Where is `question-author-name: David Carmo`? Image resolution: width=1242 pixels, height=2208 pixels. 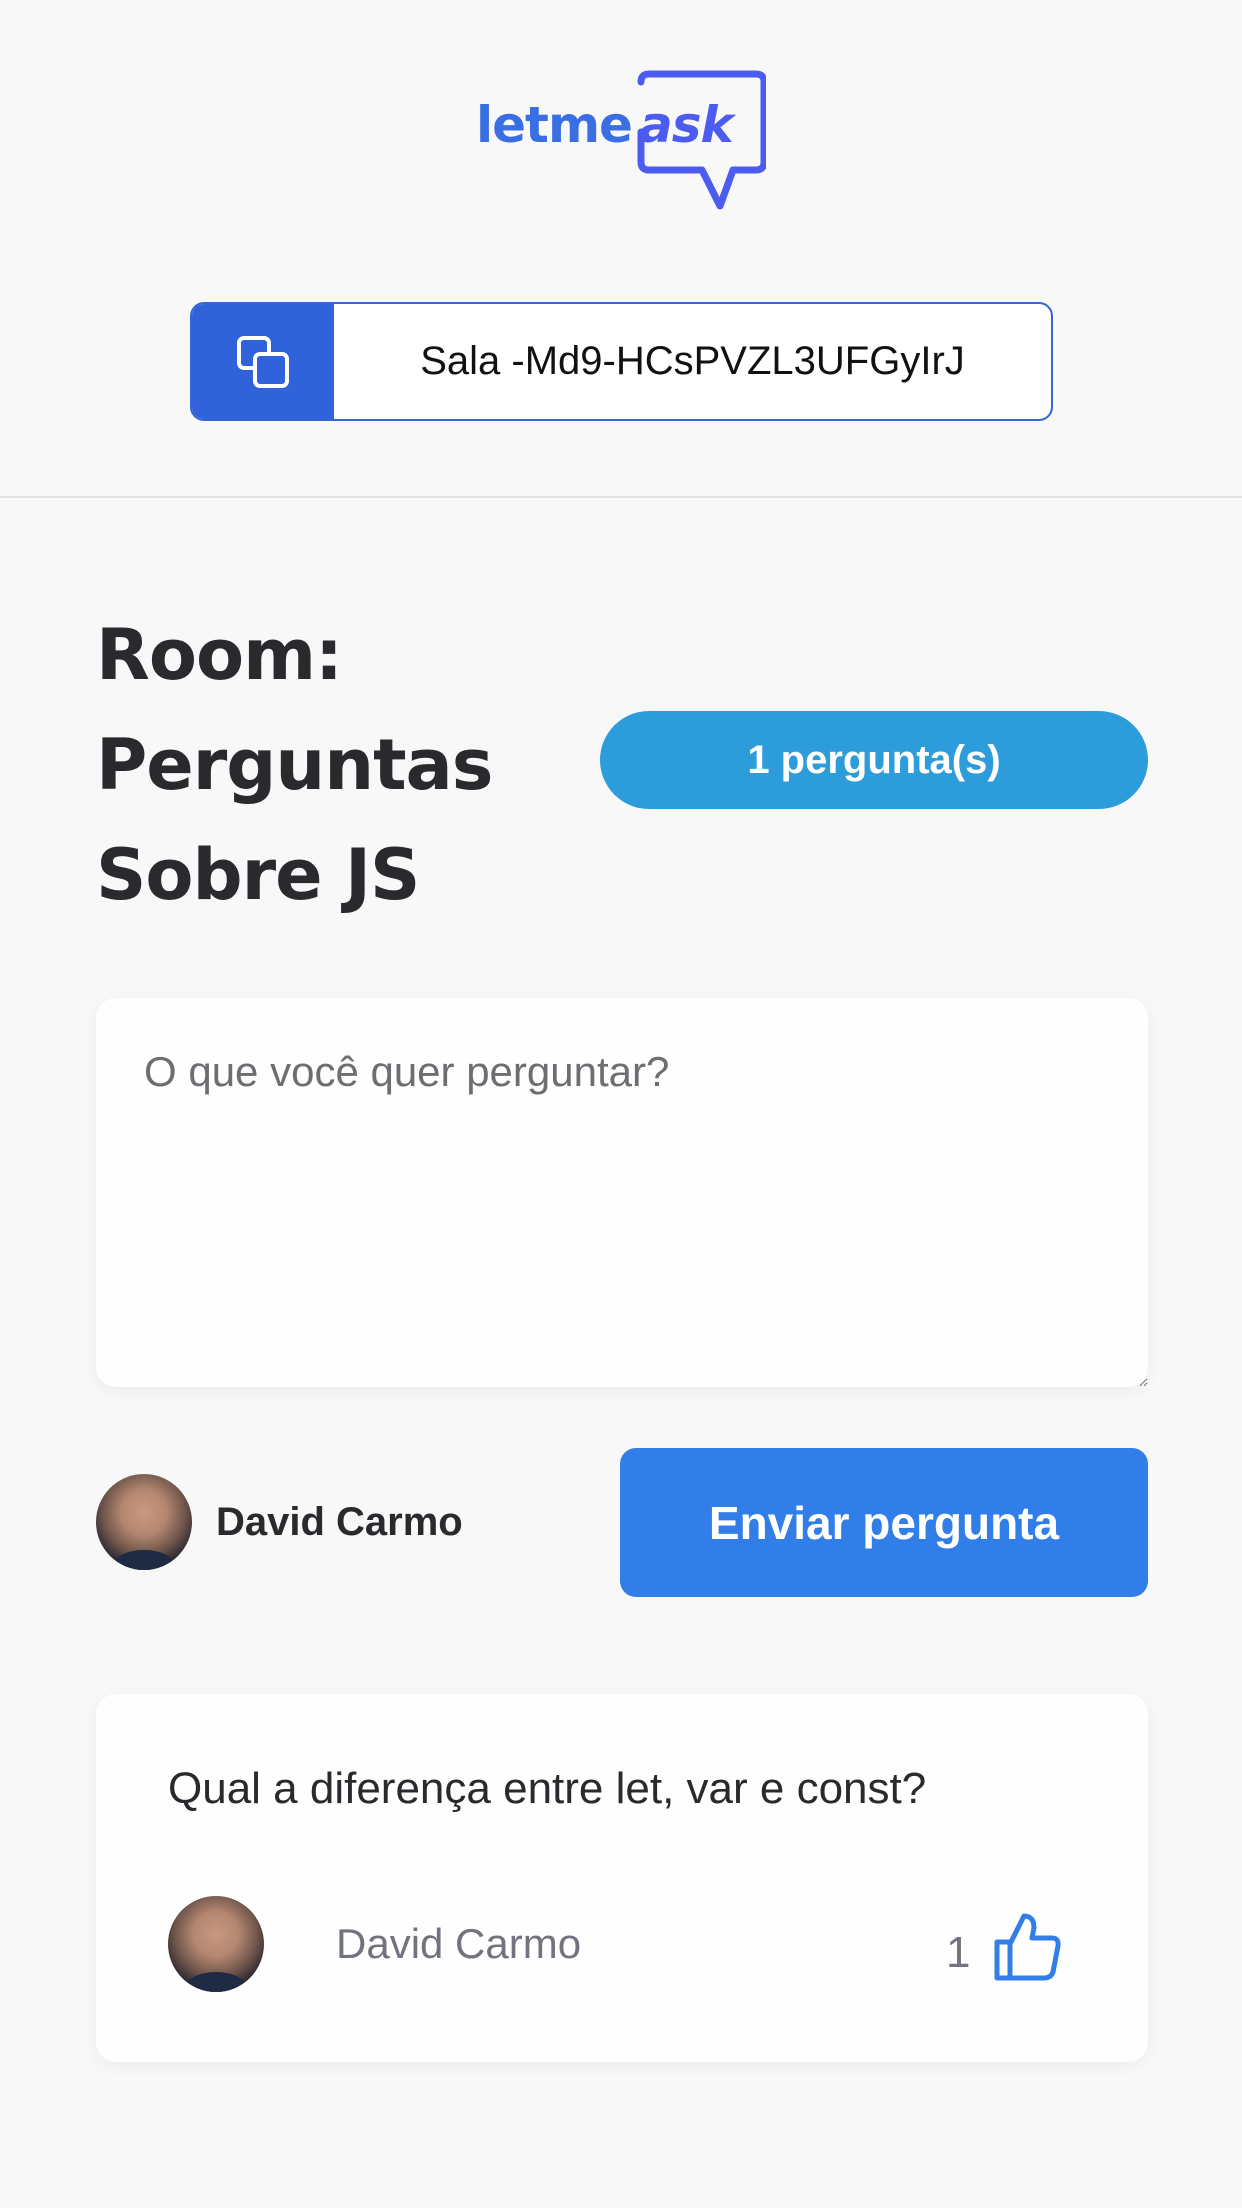
question-author-name: David Carmo is located at coordinates (459, 1943).